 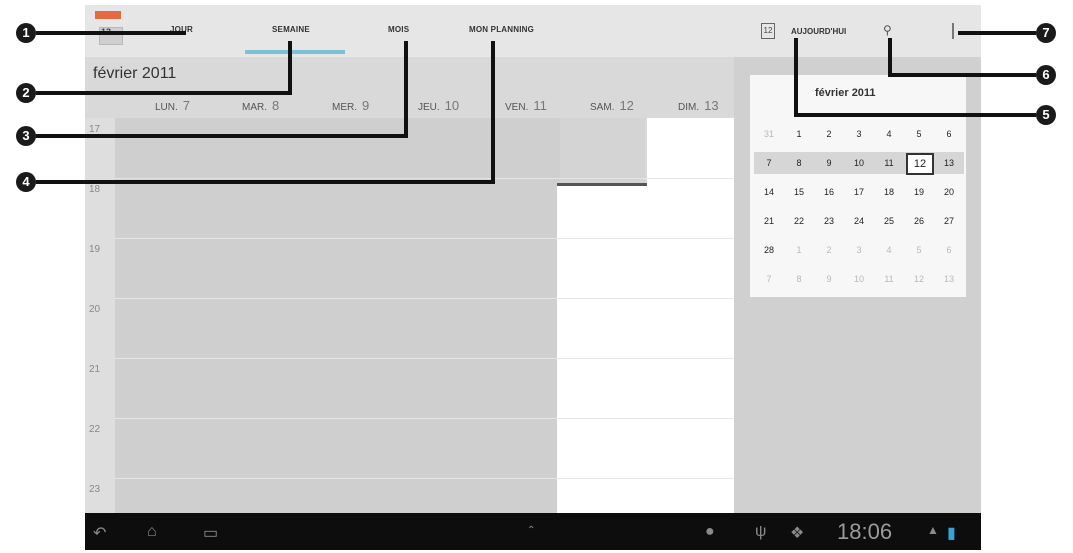 I want to click on day-header-sat: SAM. 12, so click(x=633, y=108).